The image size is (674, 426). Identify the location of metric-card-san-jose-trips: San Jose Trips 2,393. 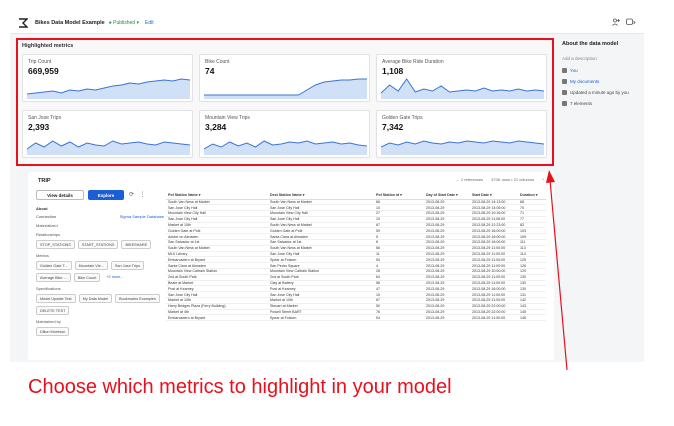
(107, 134).